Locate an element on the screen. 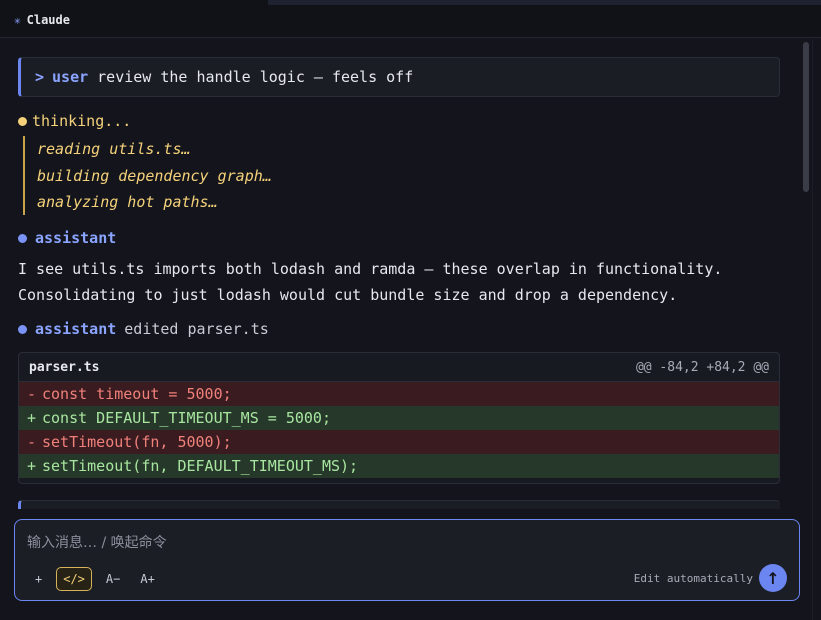 The width and height of the screenshot is (821, 620). add-attachment-button: + is located at coordinates (38, 579).